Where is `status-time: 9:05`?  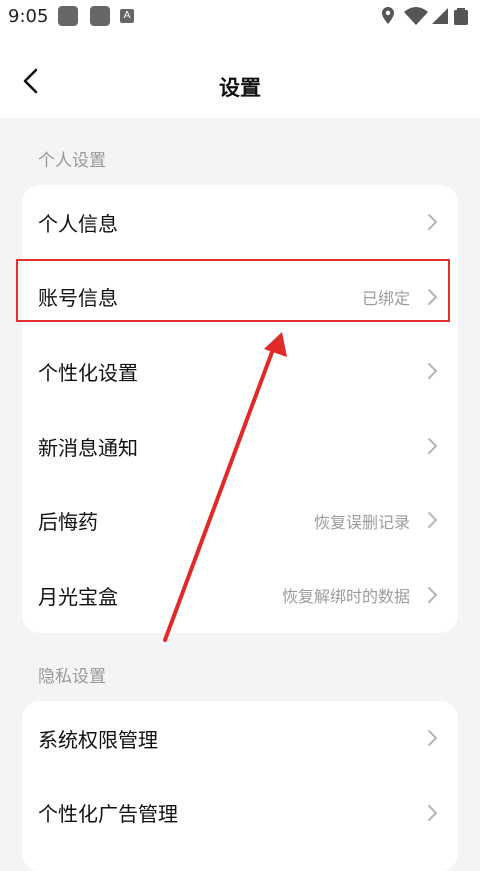 status-time: 9:05 is located at coordinates (28, 16).